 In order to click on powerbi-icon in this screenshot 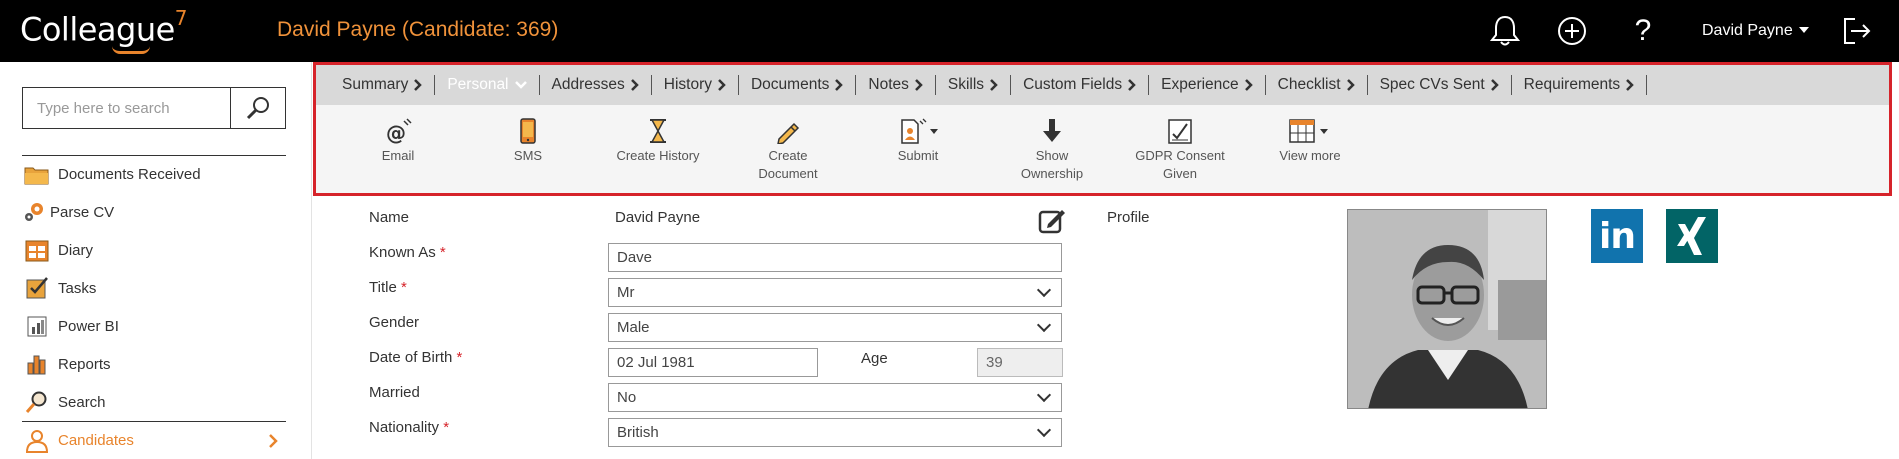, I will do `click(37, 326)`.